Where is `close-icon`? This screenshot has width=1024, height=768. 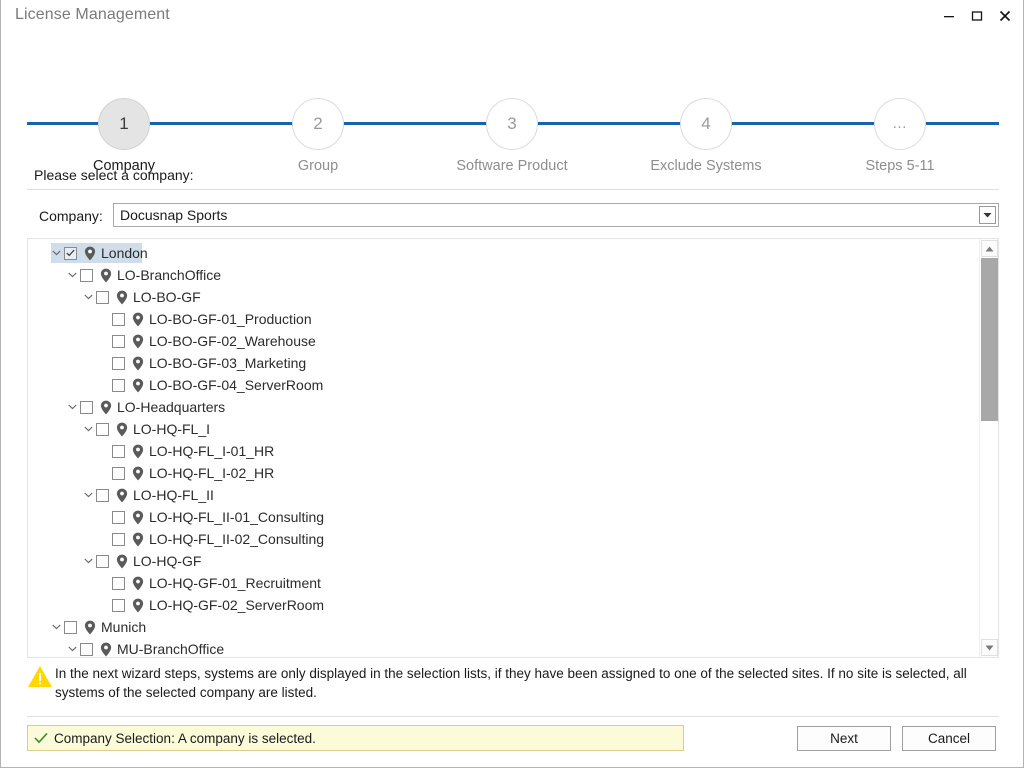
close-icon is located at coordinates (1005, 16).